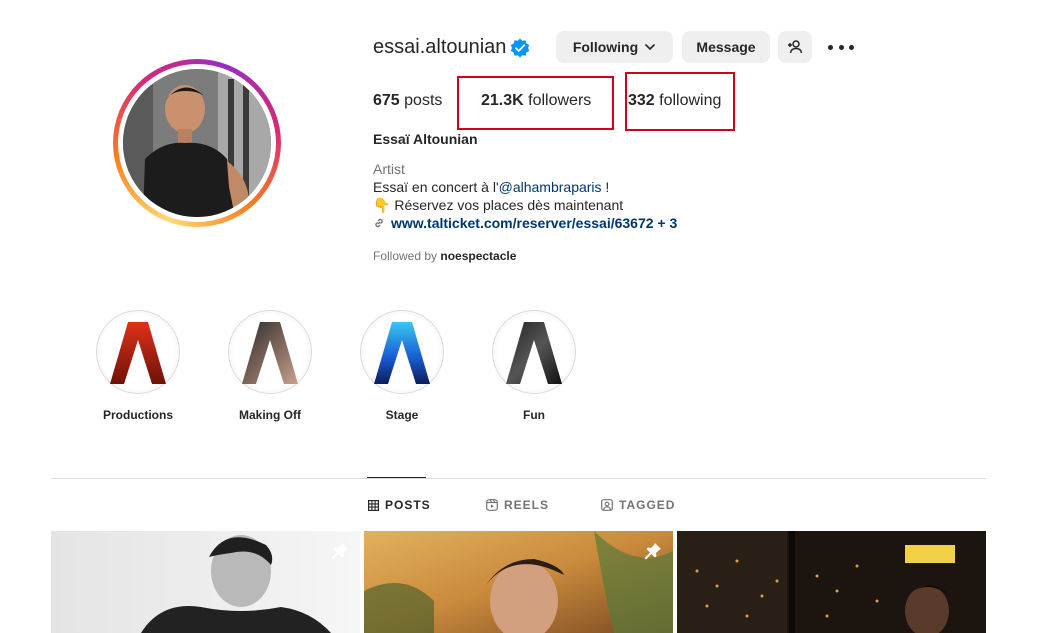 The image size is (1037, 633). I want to click on suggested-users-button, so click(795, 47).